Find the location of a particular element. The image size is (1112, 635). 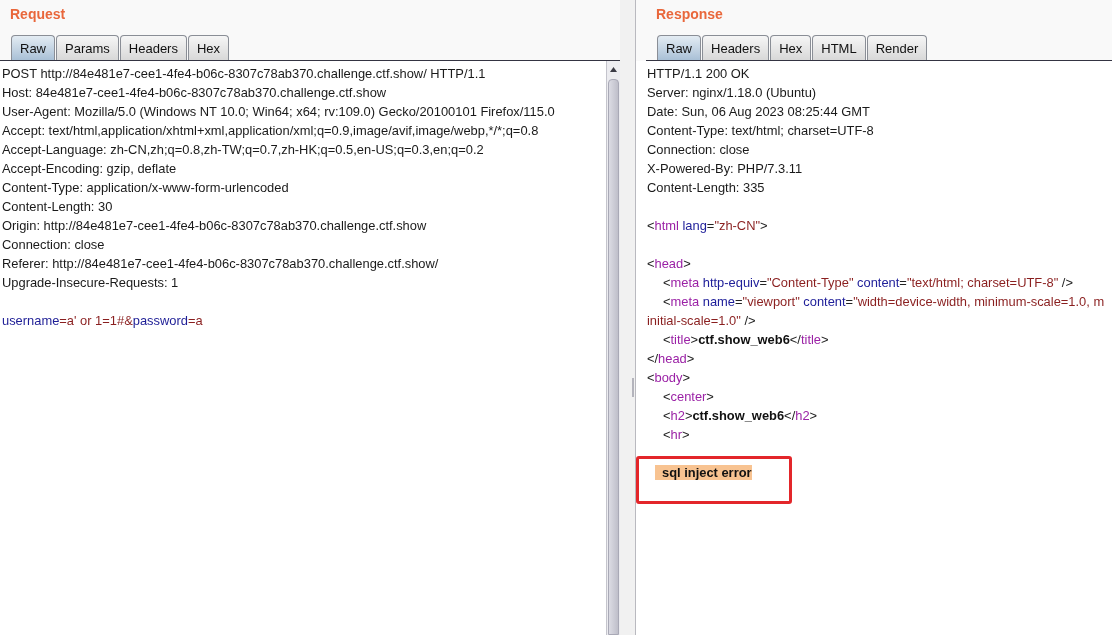

code-line: <hr> is located at coordinates (676, 435).